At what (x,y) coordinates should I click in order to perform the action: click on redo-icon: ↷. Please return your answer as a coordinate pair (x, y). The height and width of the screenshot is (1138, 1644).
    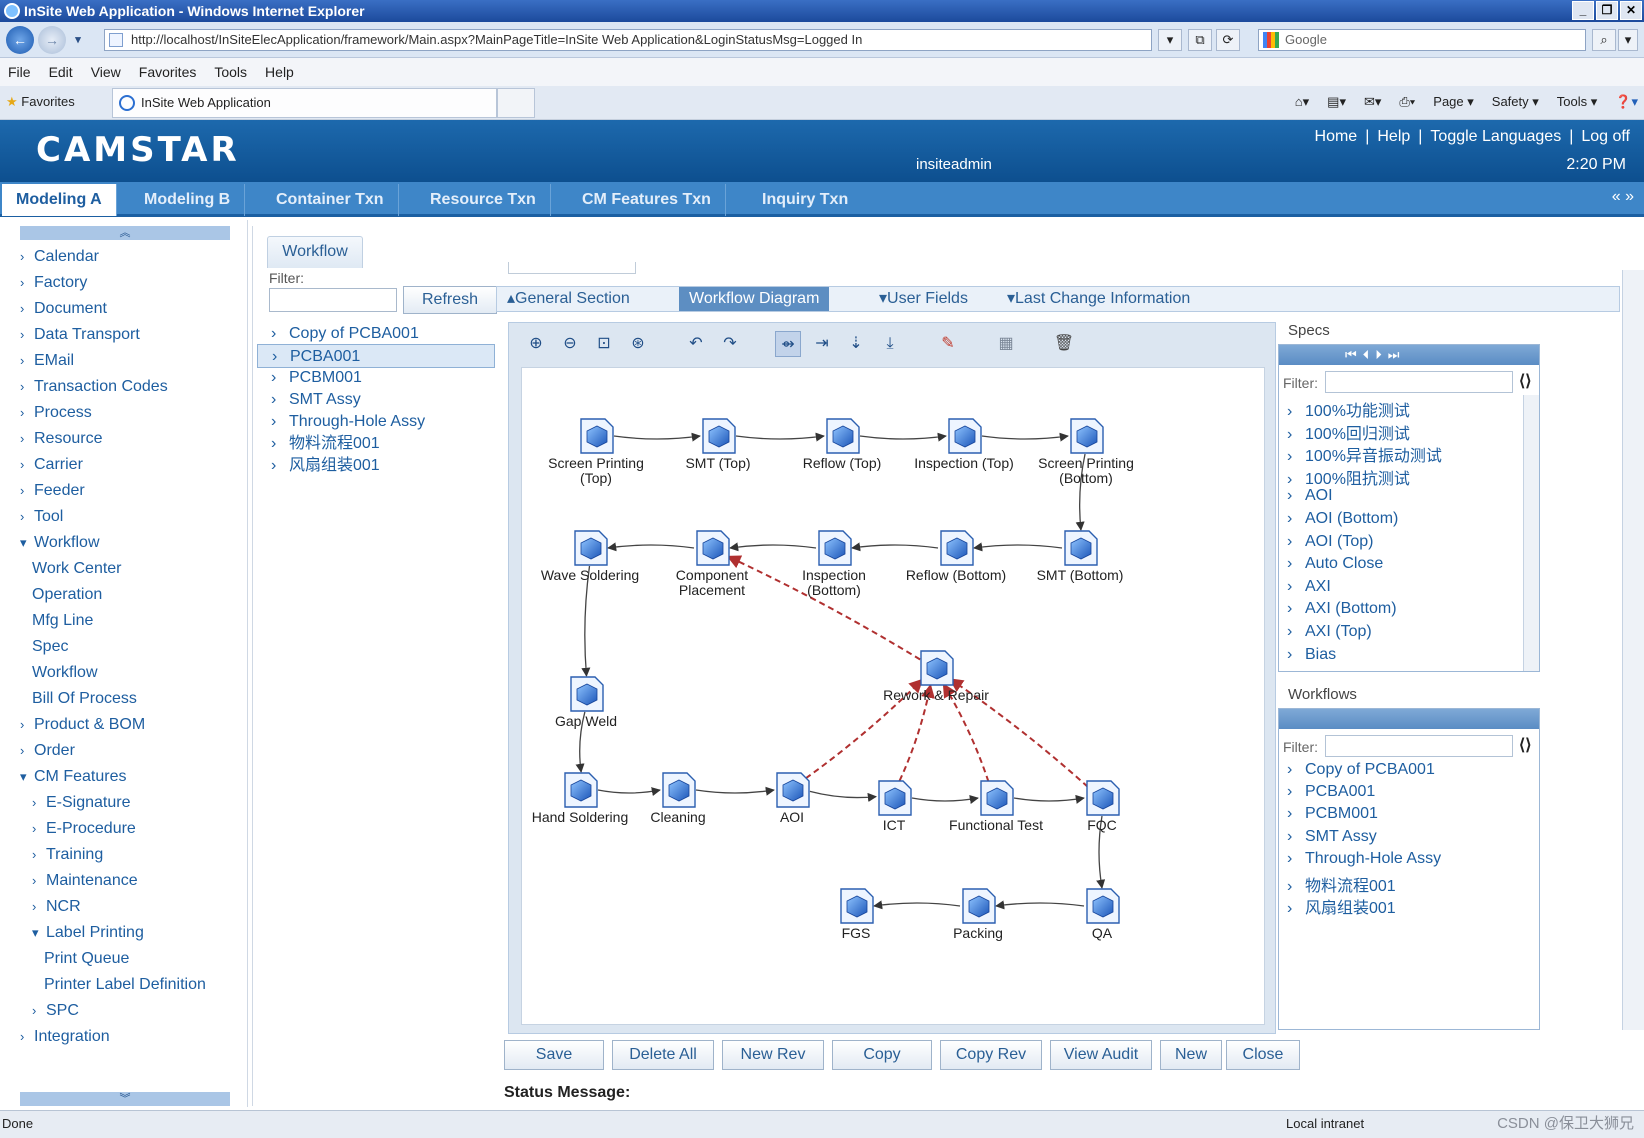
    Looking at the image, I should click on (730, 344).